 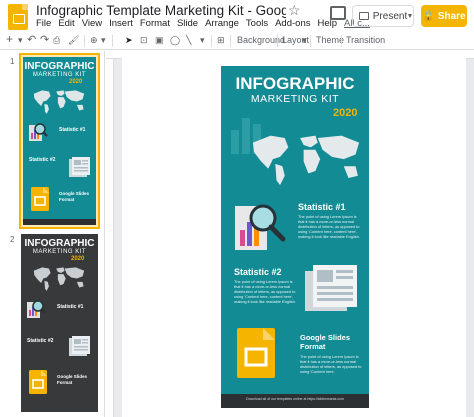 I want to click on redo-icon: ↷, so click(x=44, y=39).